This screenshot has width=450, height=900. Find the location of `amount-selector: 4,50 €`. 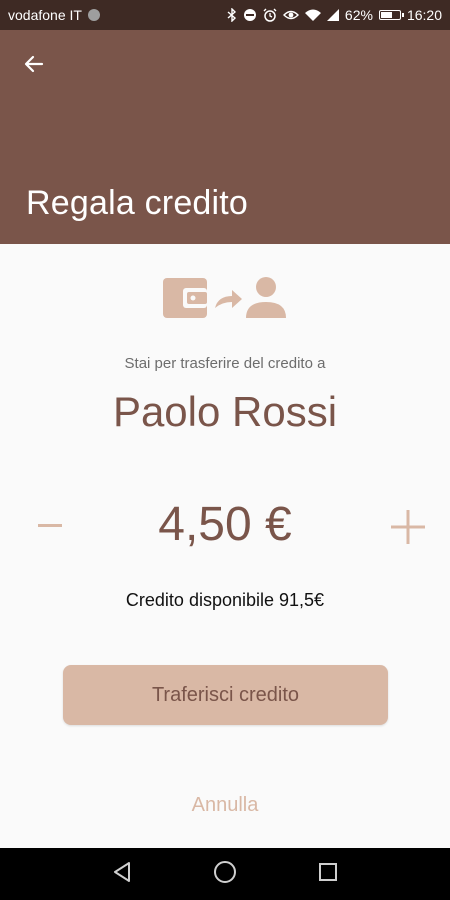

amount-selector: 4,50 € is located at coordinates (225, 527).